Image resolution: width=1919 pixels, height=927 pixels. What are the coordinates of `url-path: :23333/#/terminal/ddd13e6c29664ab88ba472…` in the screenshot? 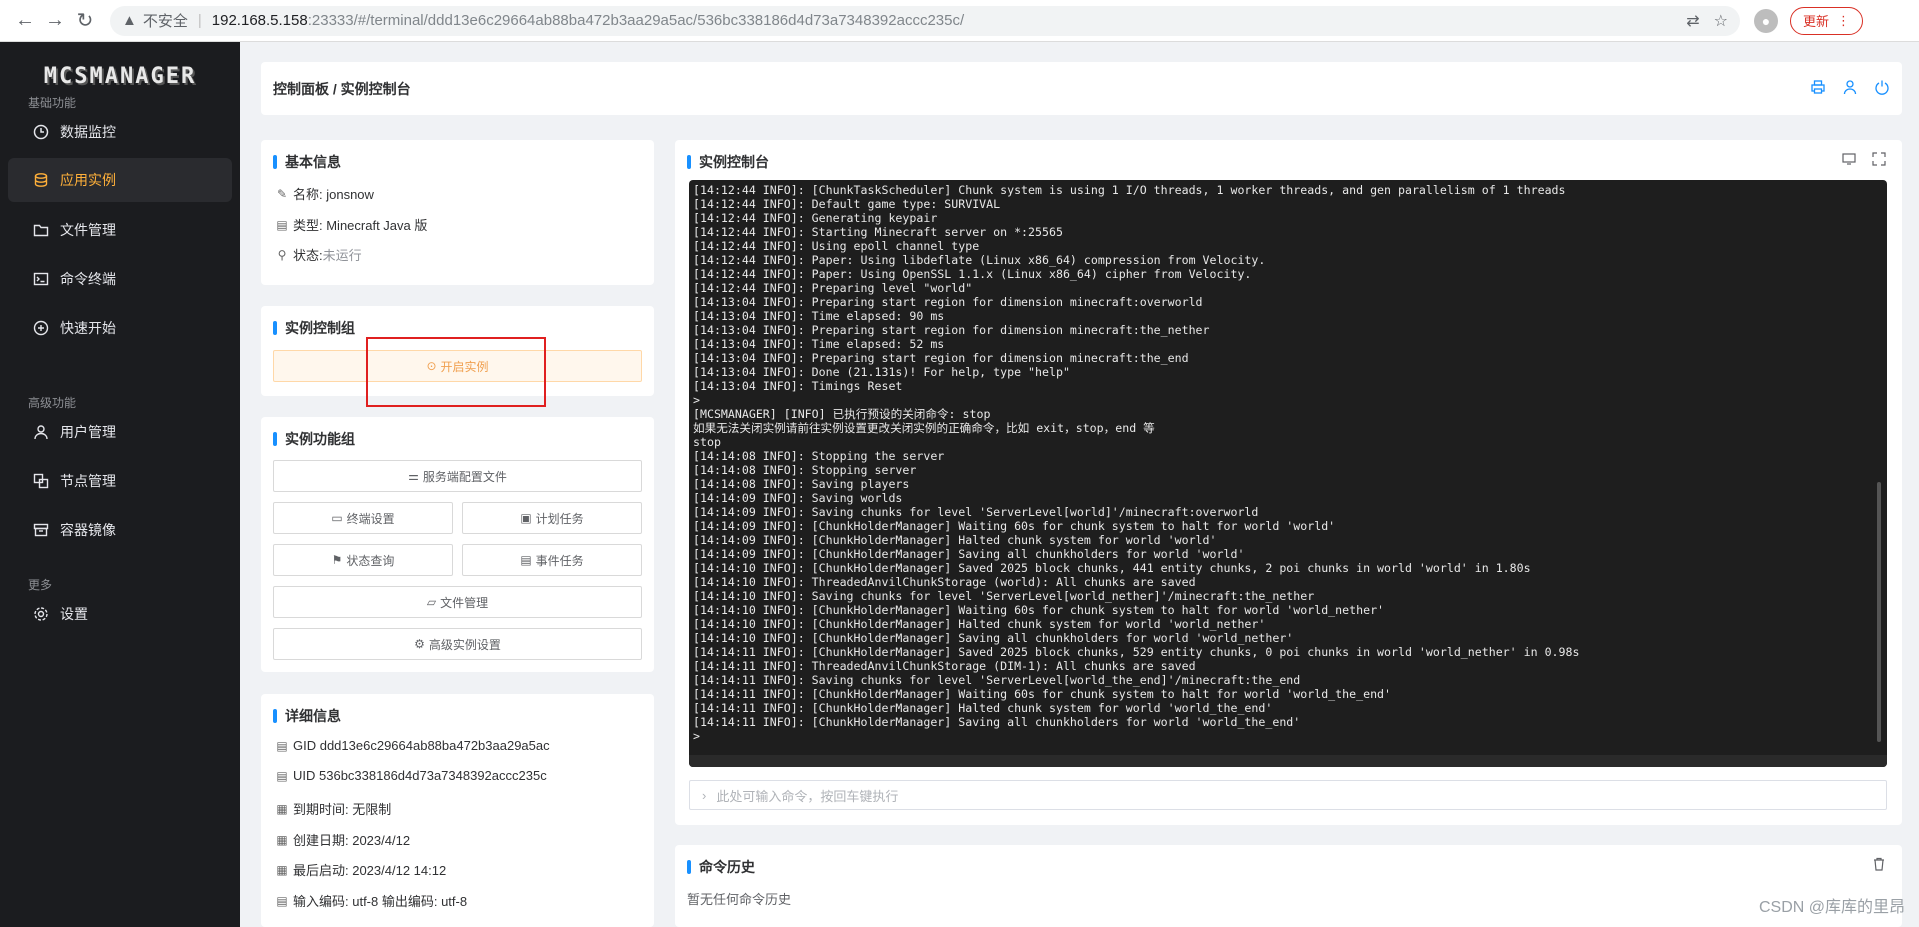 It's located at (636, 20).